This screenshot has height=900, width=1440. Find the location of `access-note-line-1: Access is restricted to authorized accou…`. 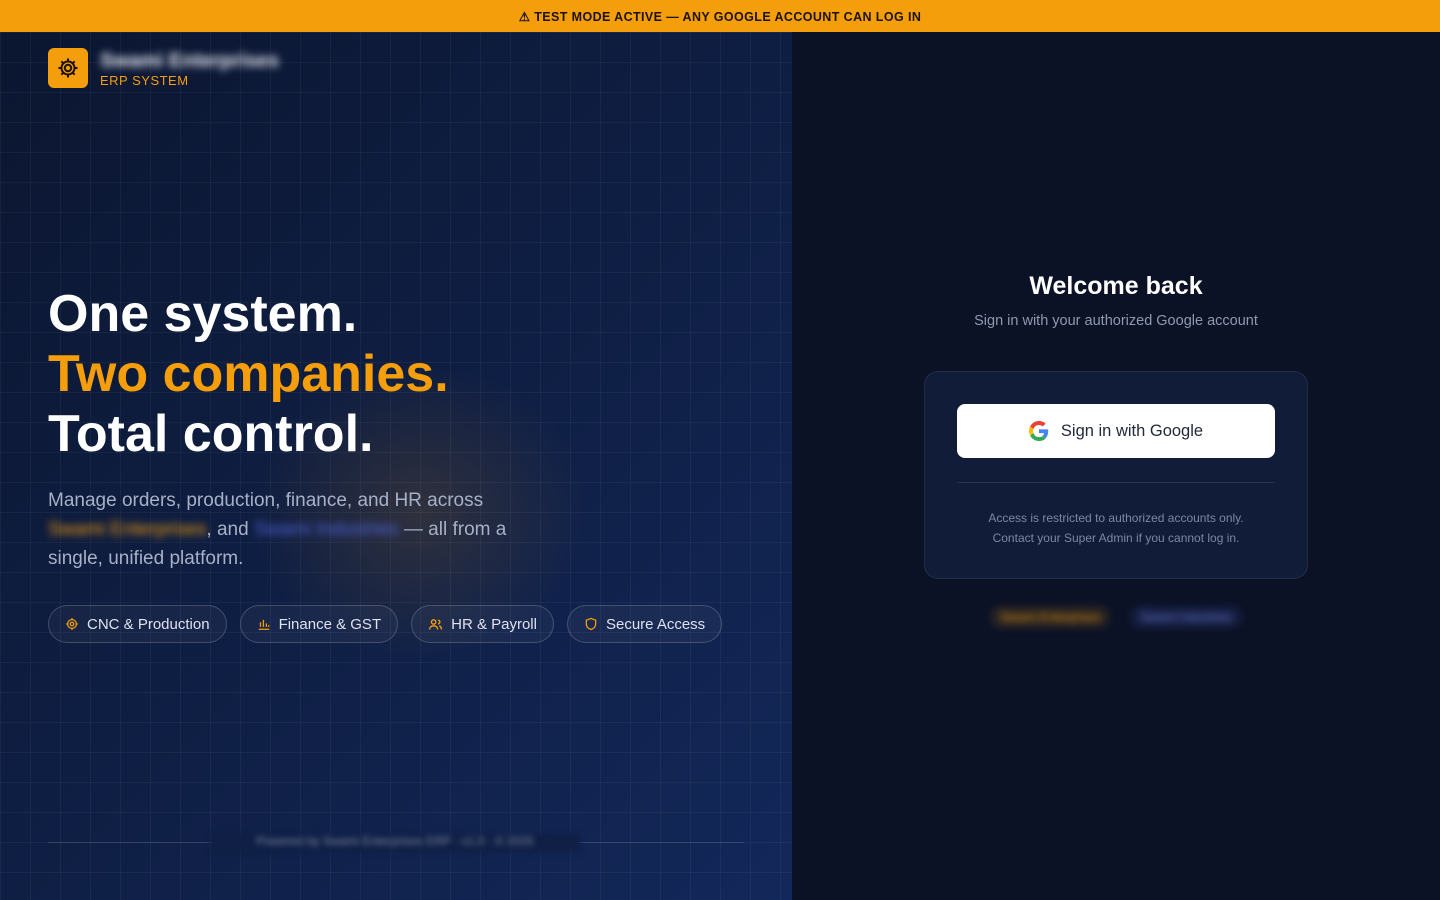

access-note-line-1: Access is restricted to authorized accou… is located at coordinates (1116, 518).